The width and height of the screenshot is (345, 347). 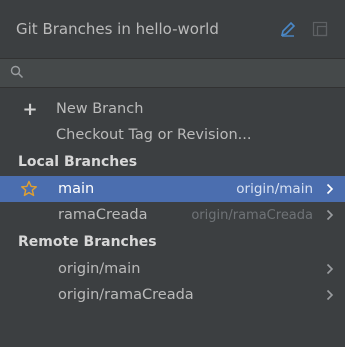 What do you see at coordinates (172, 189) in the screenshot?
I see `local-branch-main: main origin/main` at bounding box center [172, 189].